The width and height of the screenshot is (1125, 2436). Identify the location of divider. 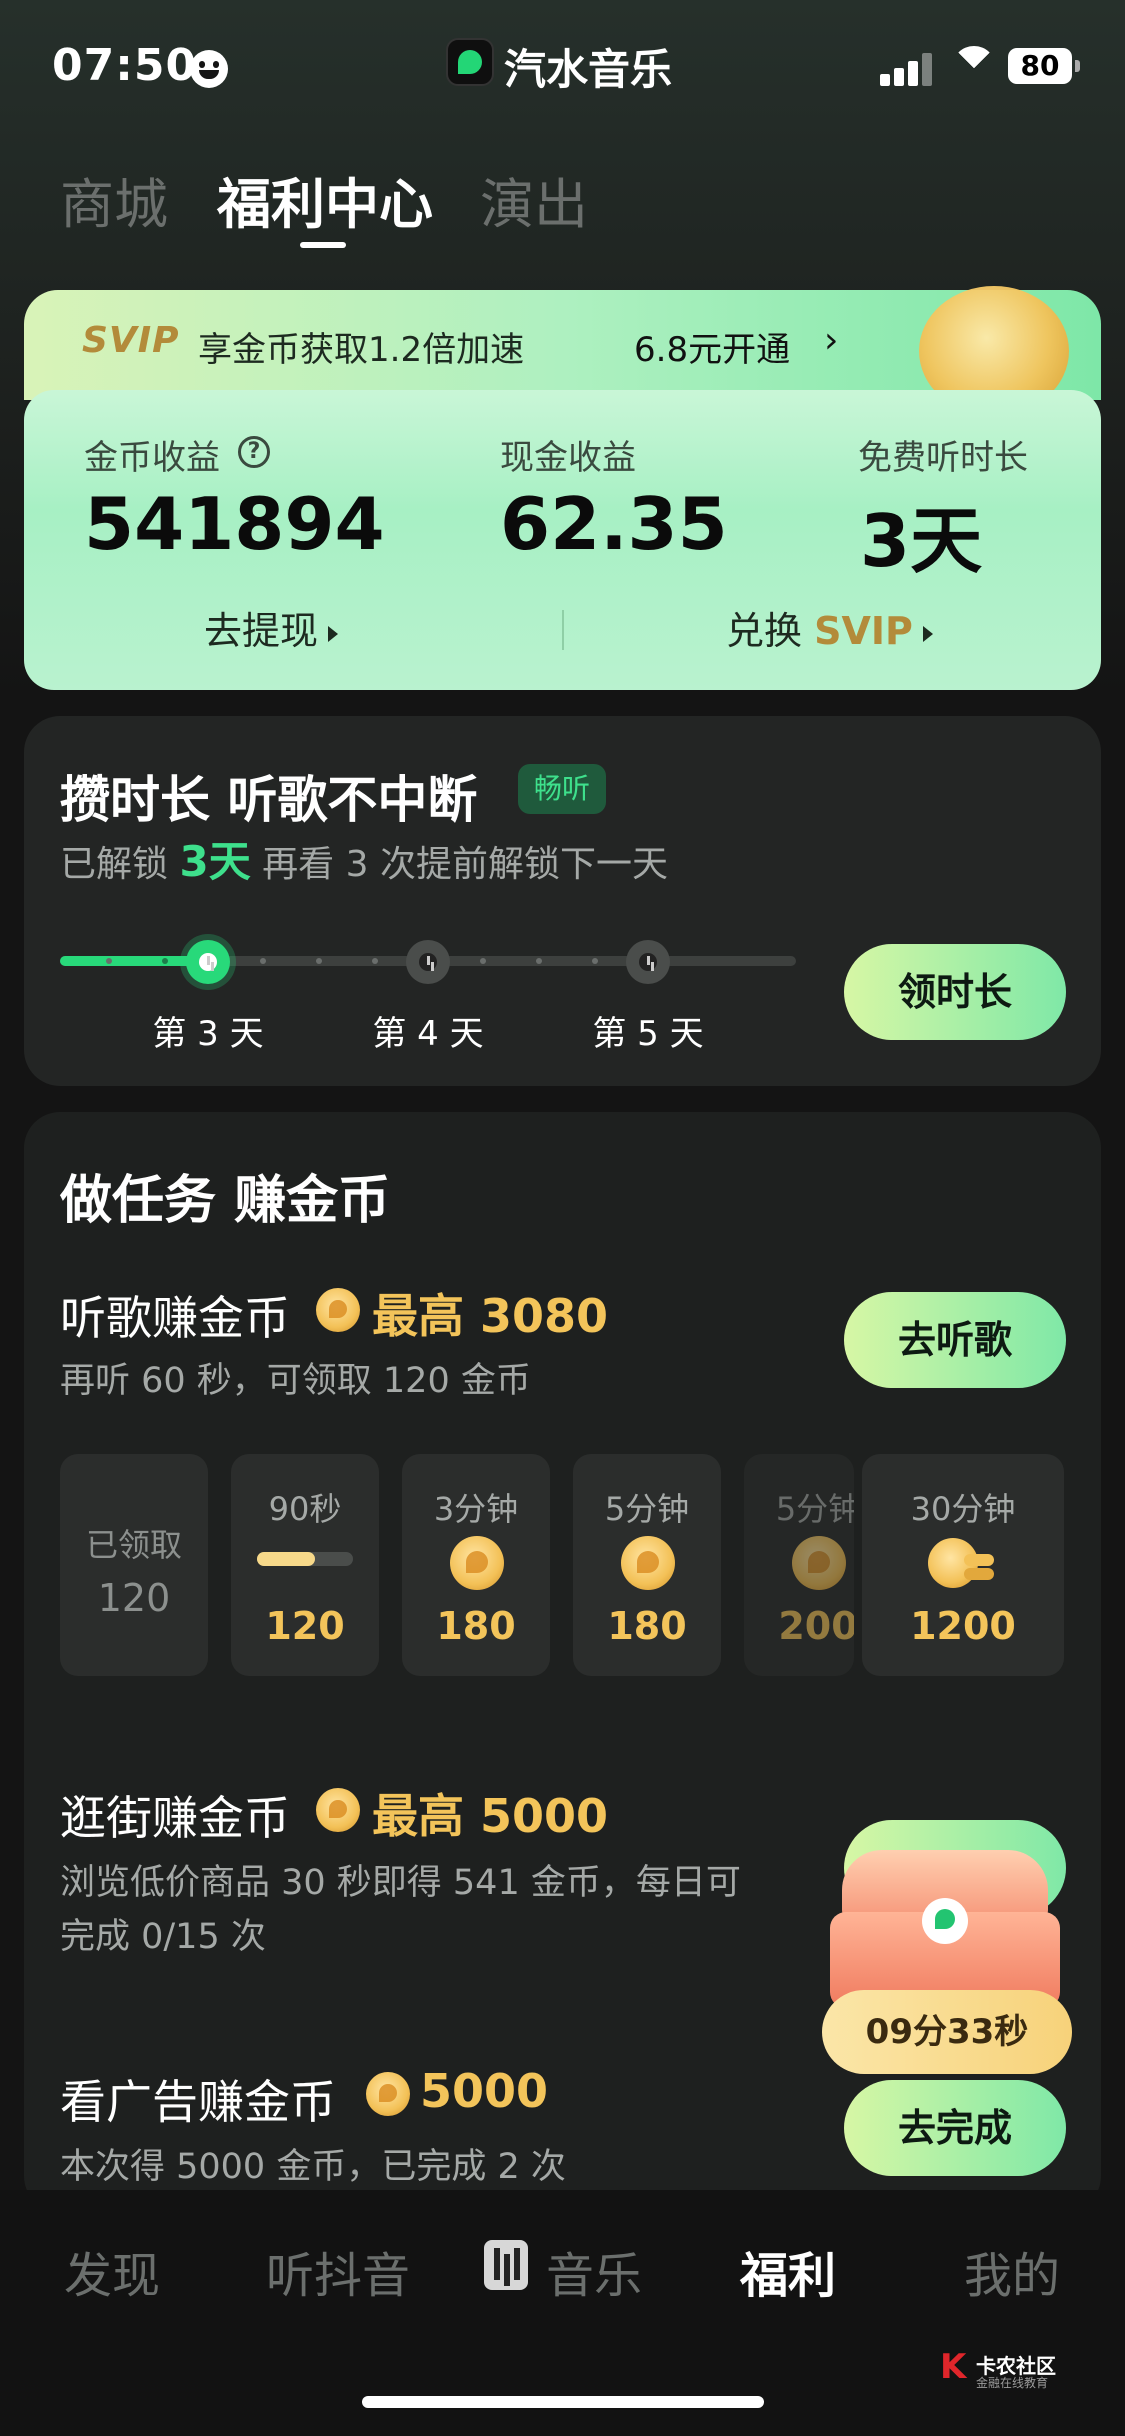
(563, 630).